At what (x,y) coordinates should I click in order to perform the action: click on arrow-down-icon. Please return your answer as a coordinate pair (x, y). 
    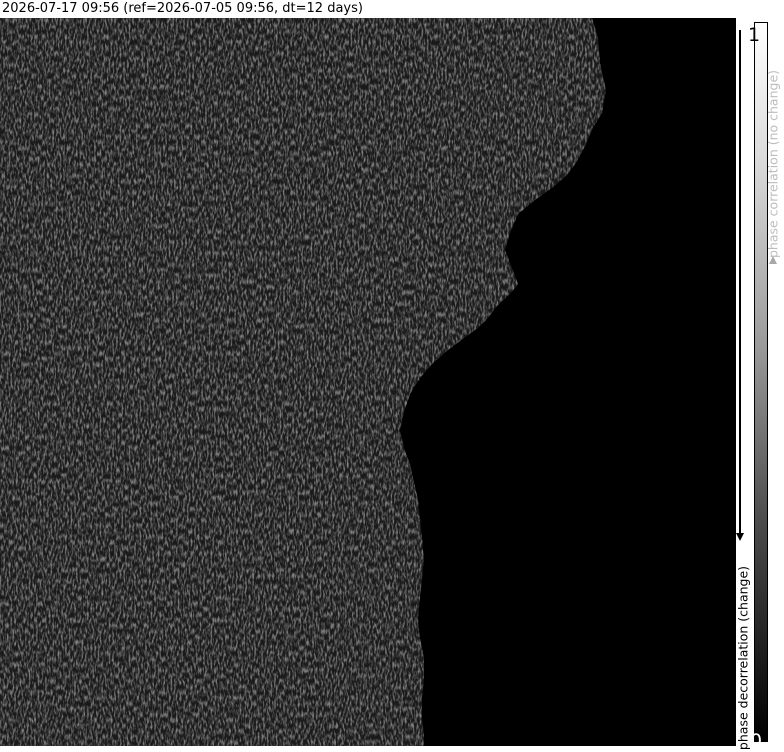
    Looking at the image, I should click on (740, 537).